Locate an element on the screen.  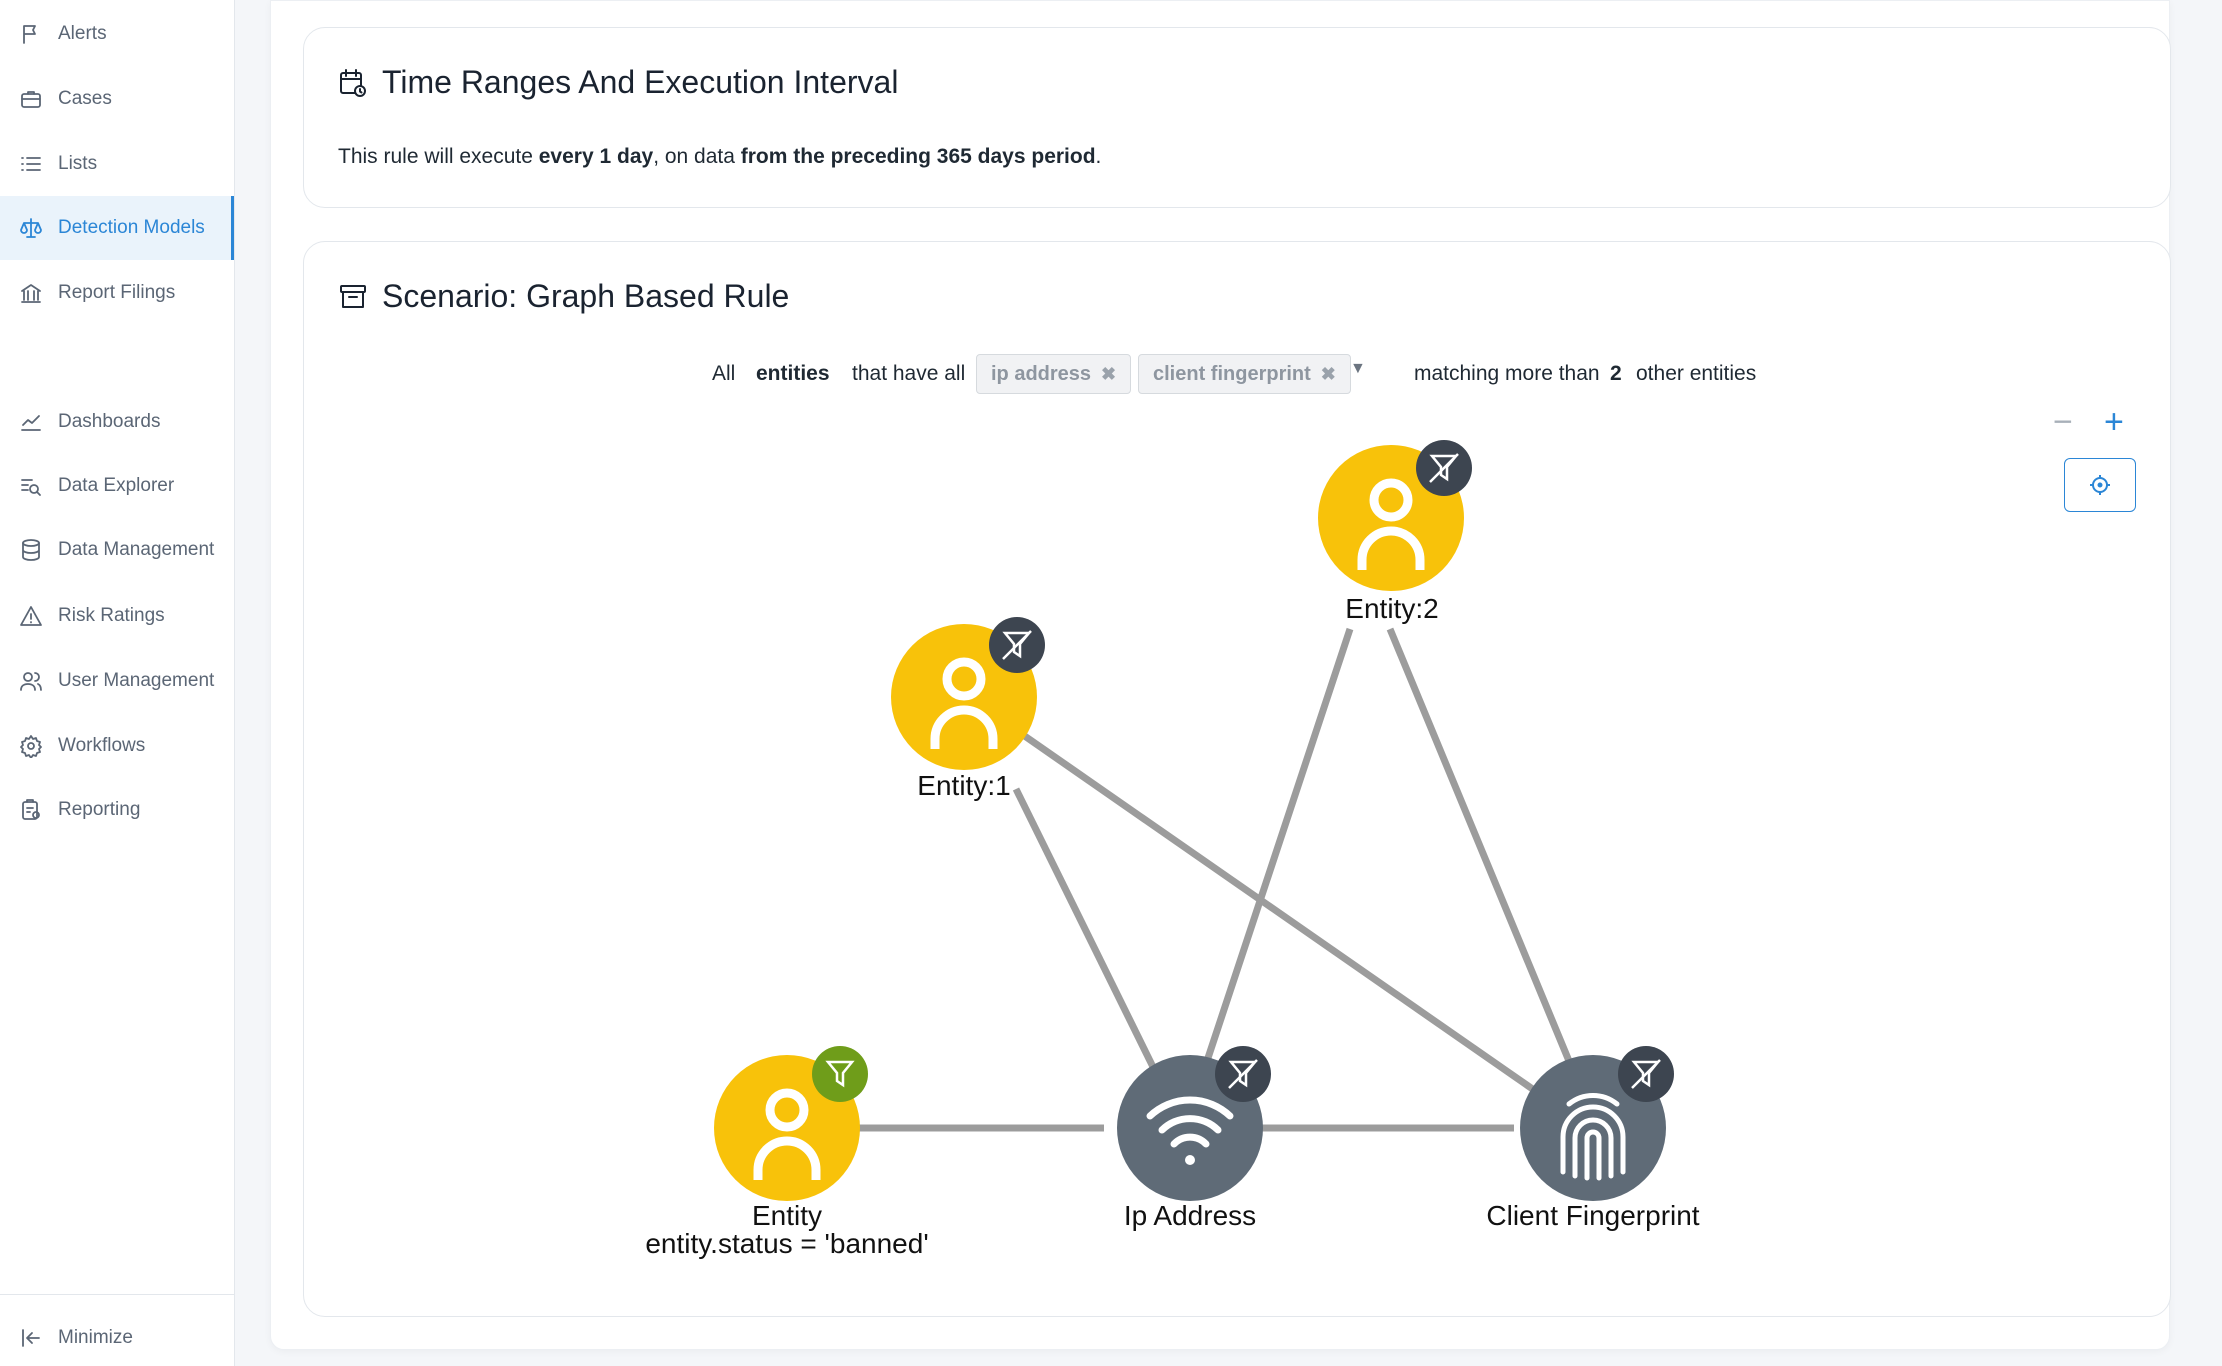
node-label: Entity:2 is located at coordinates (1391, 608).